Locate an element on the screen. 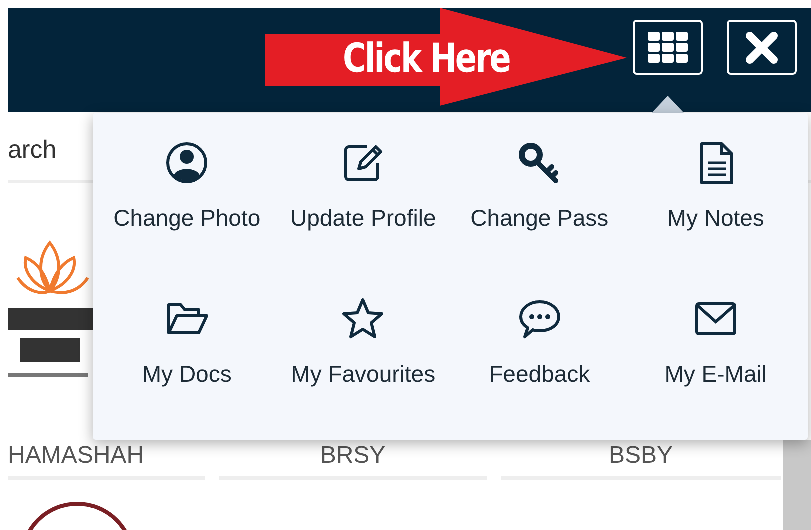 This screenshot has height=530, width=811. menu-item: Update Profile is located at coordinates (363, 219).